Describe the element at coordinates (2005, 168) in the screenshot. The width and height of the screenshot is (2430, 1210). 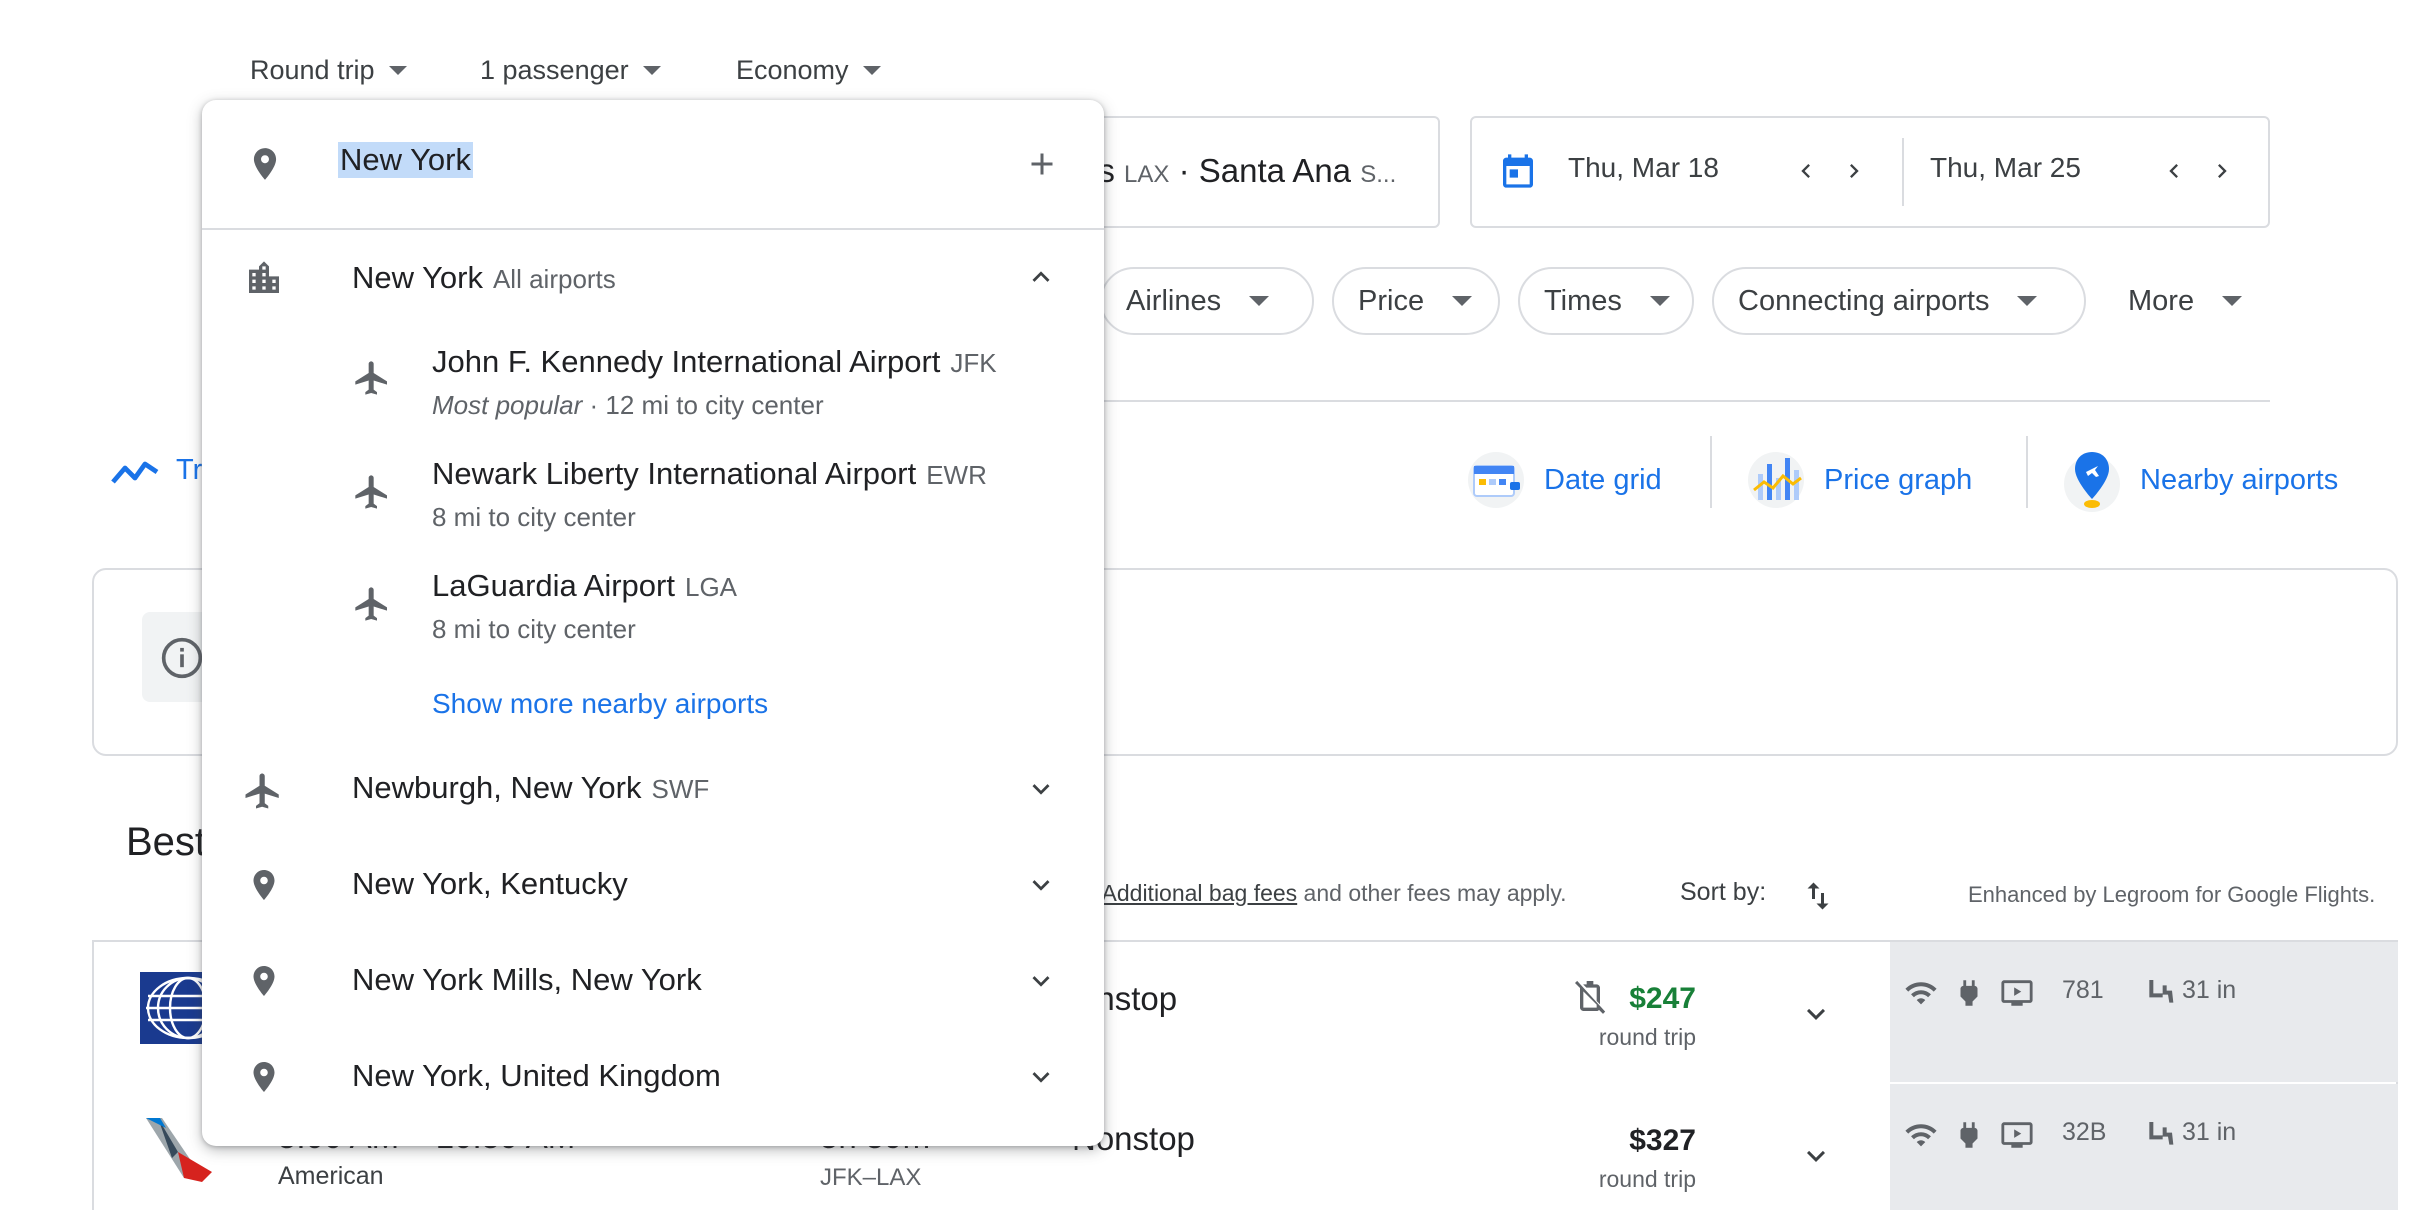
I see `return-date: Thu, Mar 25` at that location.